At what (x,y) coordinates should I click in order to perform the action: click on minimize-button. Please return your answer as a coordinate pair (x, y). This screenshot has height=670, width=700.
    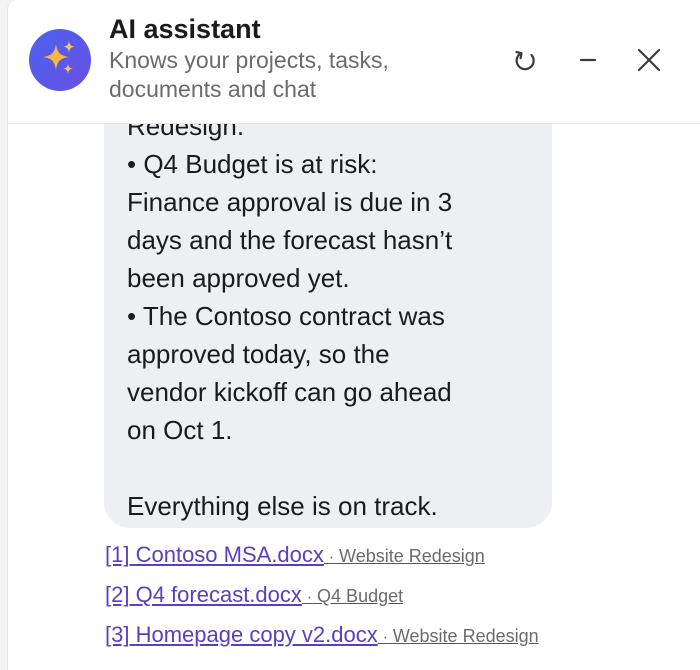
    Looking at the image, I should click on (588, 60).